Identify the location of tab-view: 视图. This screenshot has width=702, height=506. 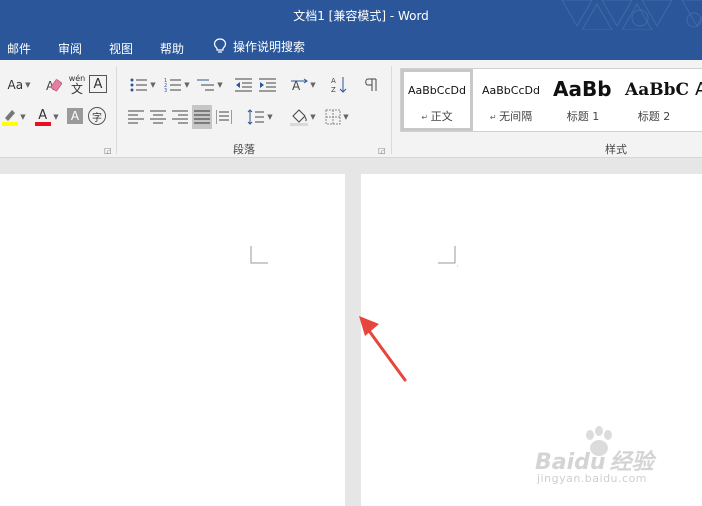
(121, 48).